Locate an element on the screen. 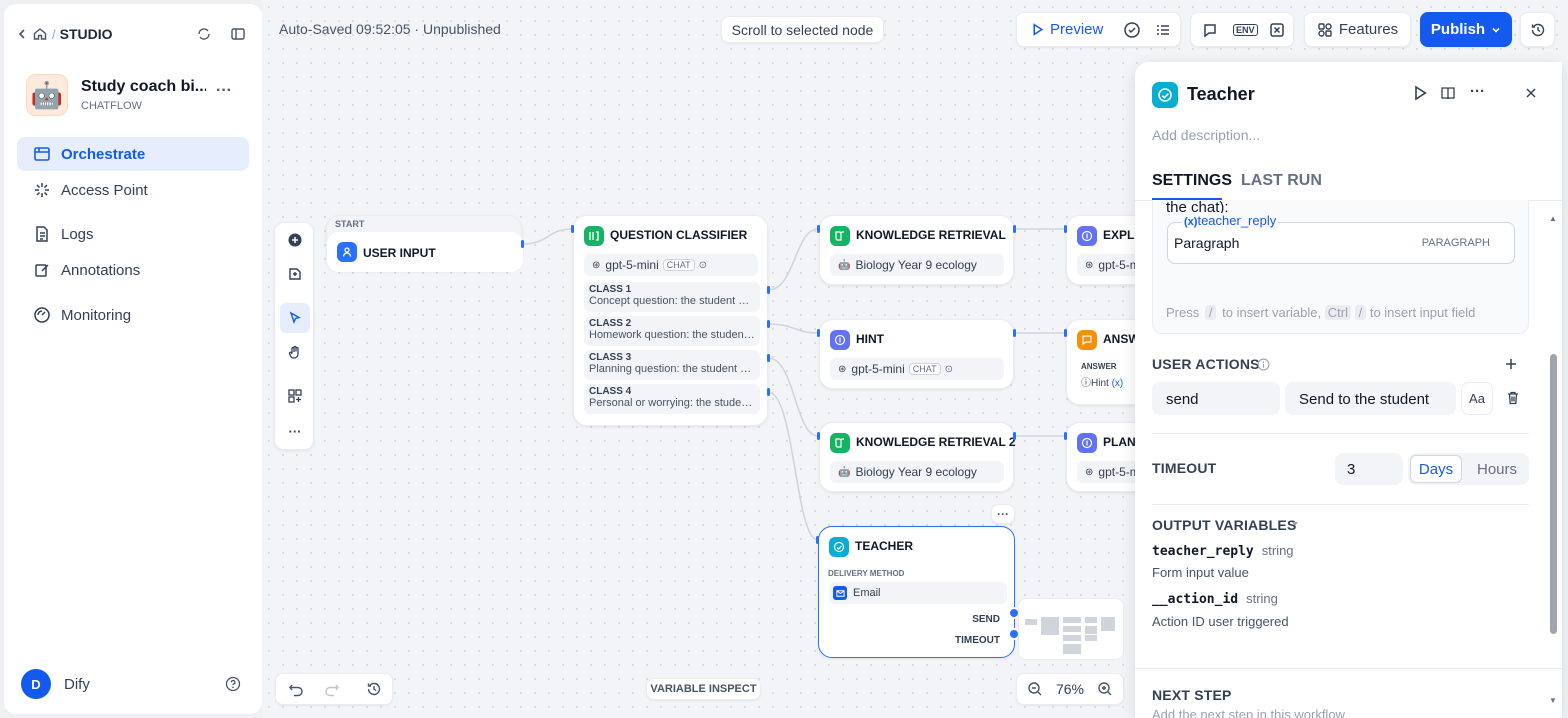 The height and width of the screenshot is (718, 1568). zoom-out-icon is located at coordinates (1035, 689).